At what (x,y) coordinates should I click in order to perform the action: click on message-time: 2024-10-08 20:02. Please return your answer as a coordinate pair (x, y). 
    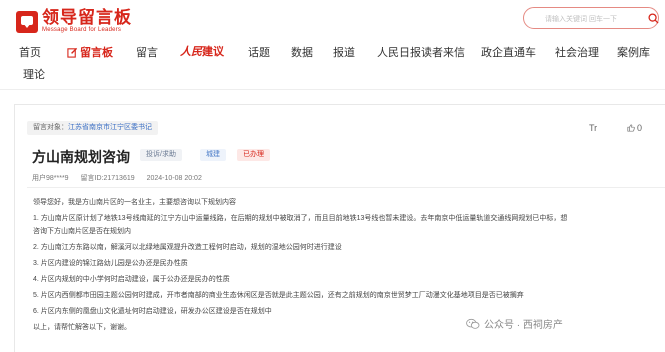
    Looking at the image, I should click on (174, 178).